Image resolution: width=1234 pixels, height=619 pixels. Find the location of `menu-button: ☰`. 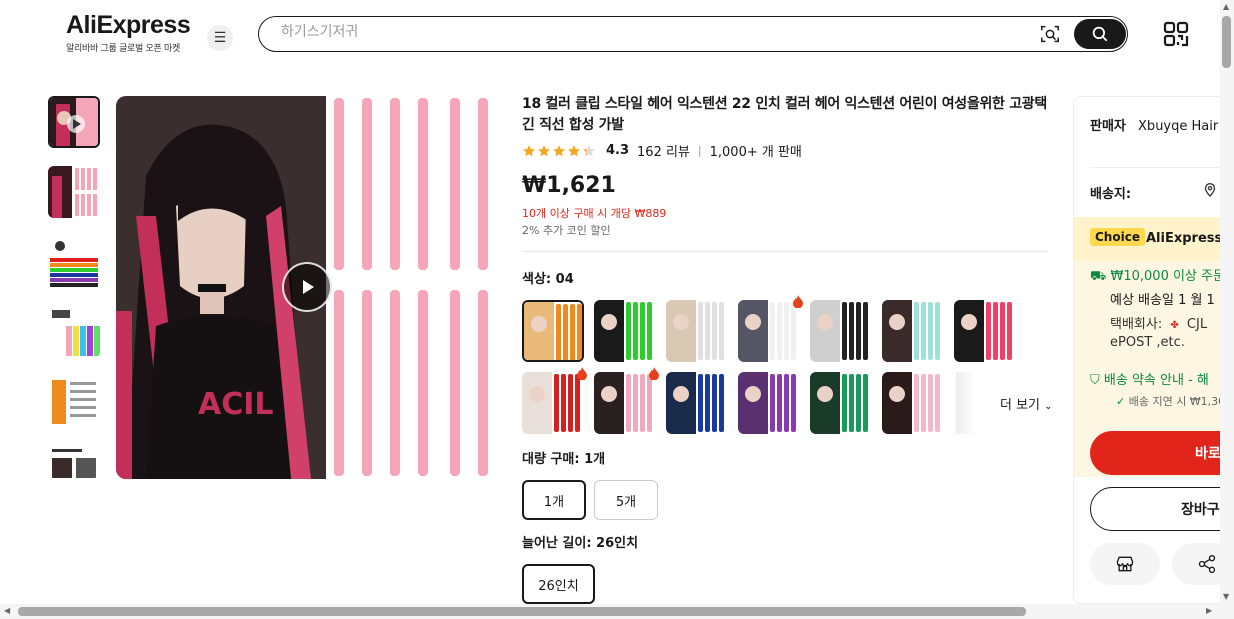

menu-button: ☰ is located at coordinates (220, 38).